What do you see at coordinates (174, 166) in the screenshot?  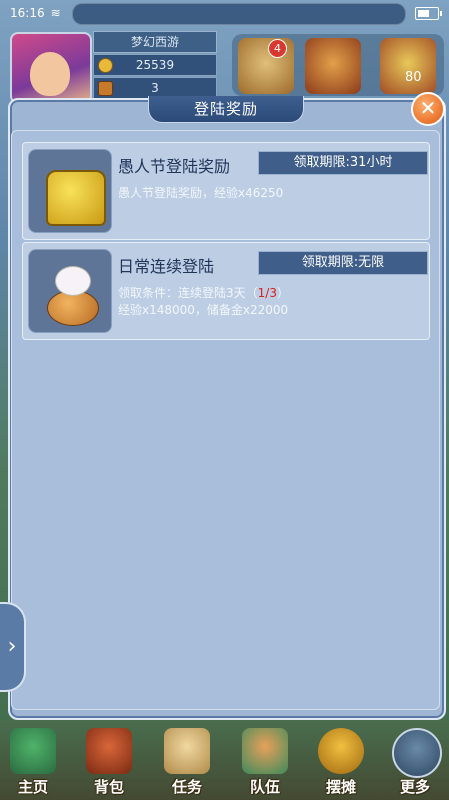 I see `reward-title: 愚人节登陆奖励` at bounding box center [174, 166].